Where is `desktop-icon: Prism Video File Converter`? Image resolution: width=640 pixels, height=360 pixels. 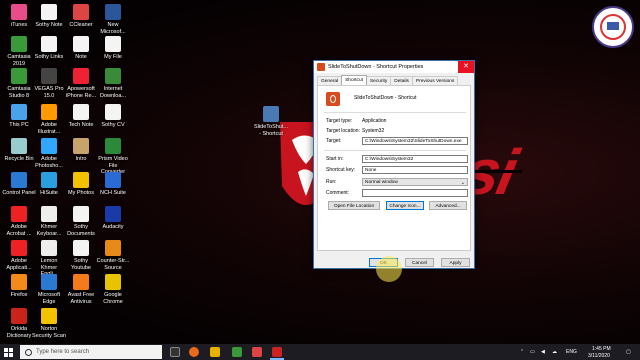
desktop-icon: Prism Video File Converter is located at coordinates (113, 157).